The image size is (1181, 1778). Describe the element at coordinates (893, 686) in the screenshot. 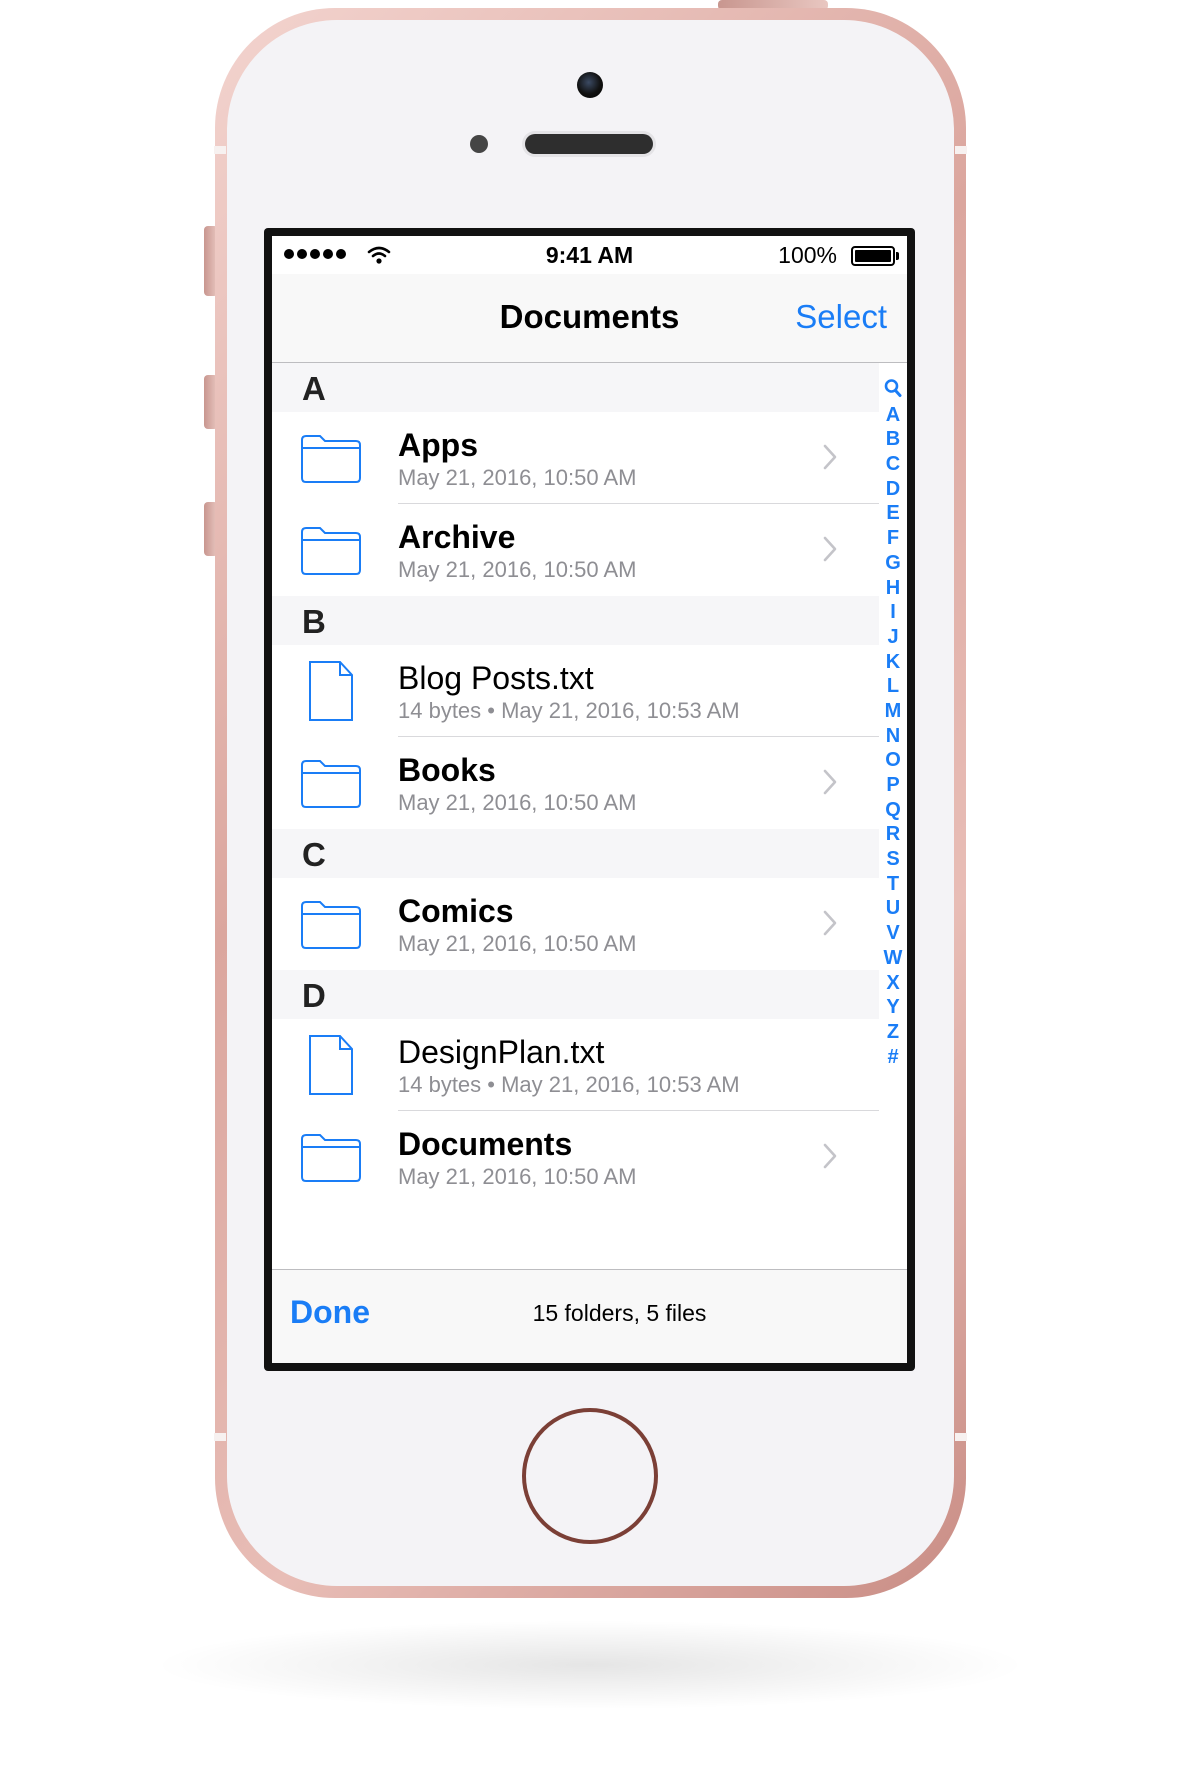

I see `index-letter-l: L` at that location.